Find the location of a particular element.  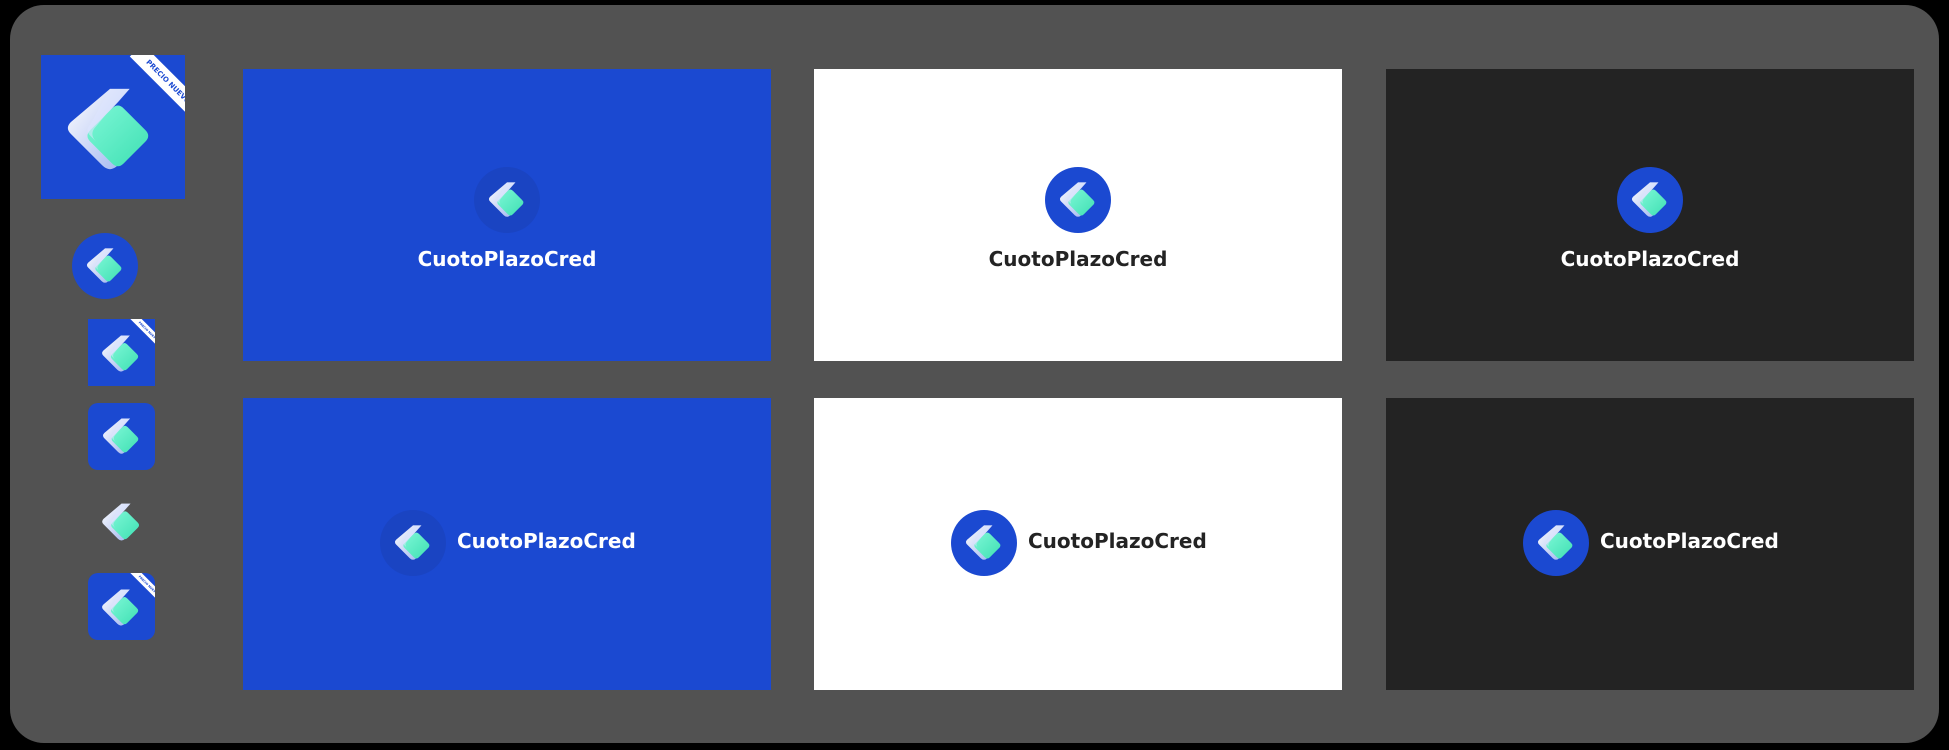

rounded-square-icon is located at coordinates (121, 436).